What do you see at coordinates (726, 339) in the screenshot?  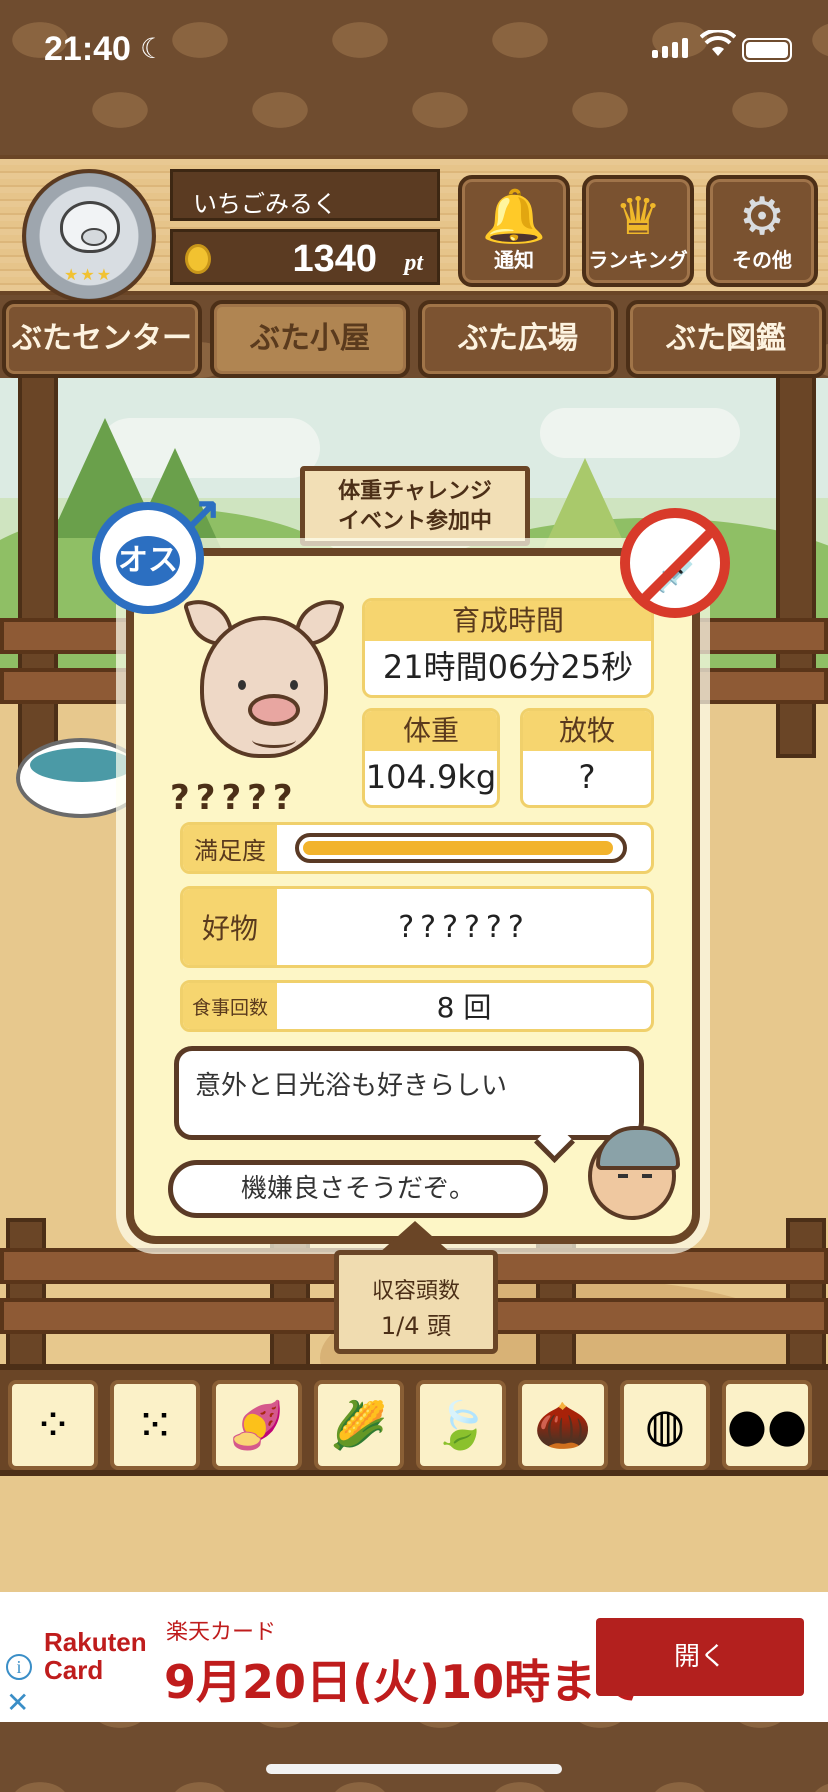 I see `tab-buta-zukan: ぶた図鑑` at bounding box center [726, 339].